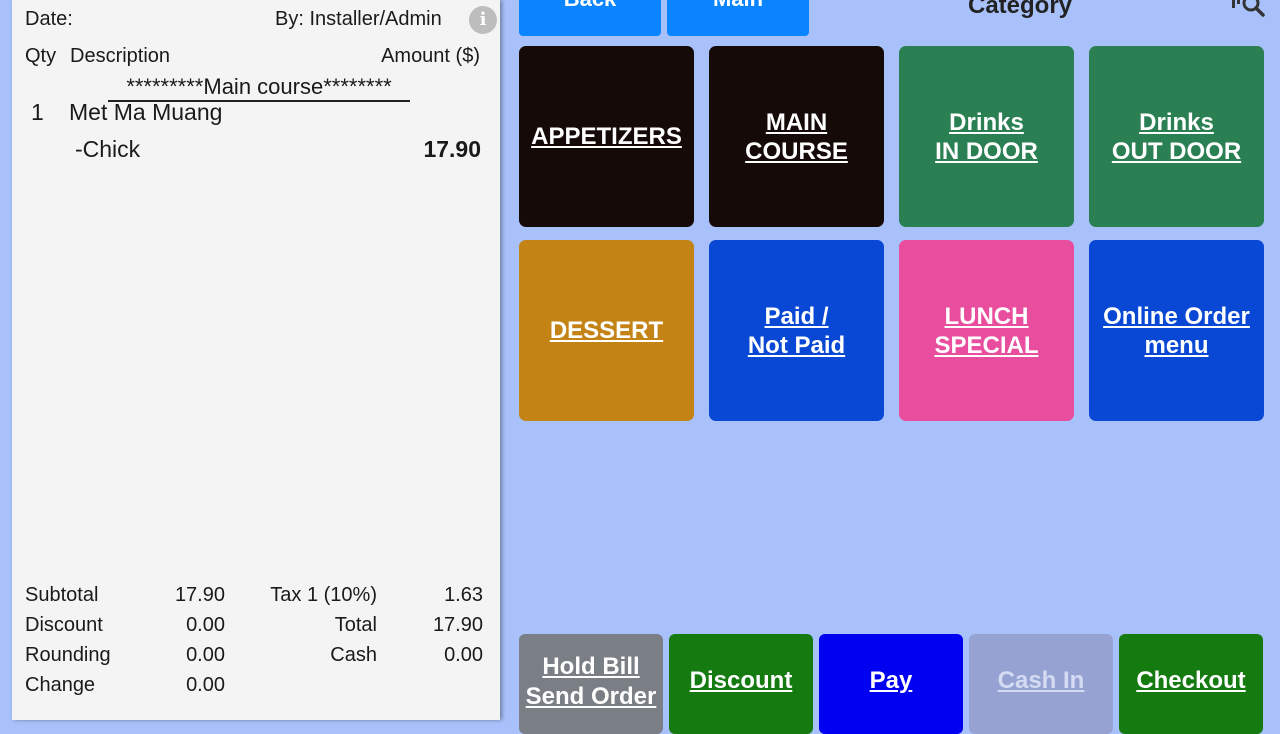 This screenshot has width=1280, height=734. What do you see at coordinates (463, 595) in the screenshot?
I see `tax-value: 1.63` at bounding box center [463, 595].